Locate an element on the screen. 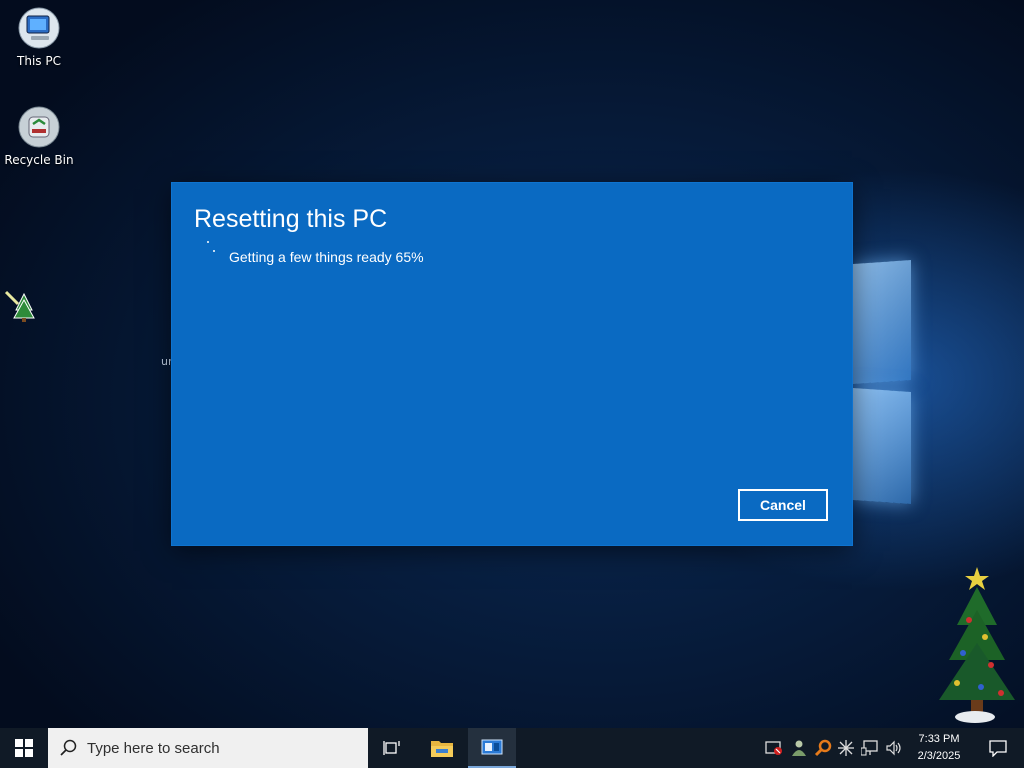 The image size is (1024, 768). desktop-icon-this-pc: This PC is located at coordinates (39, 37).